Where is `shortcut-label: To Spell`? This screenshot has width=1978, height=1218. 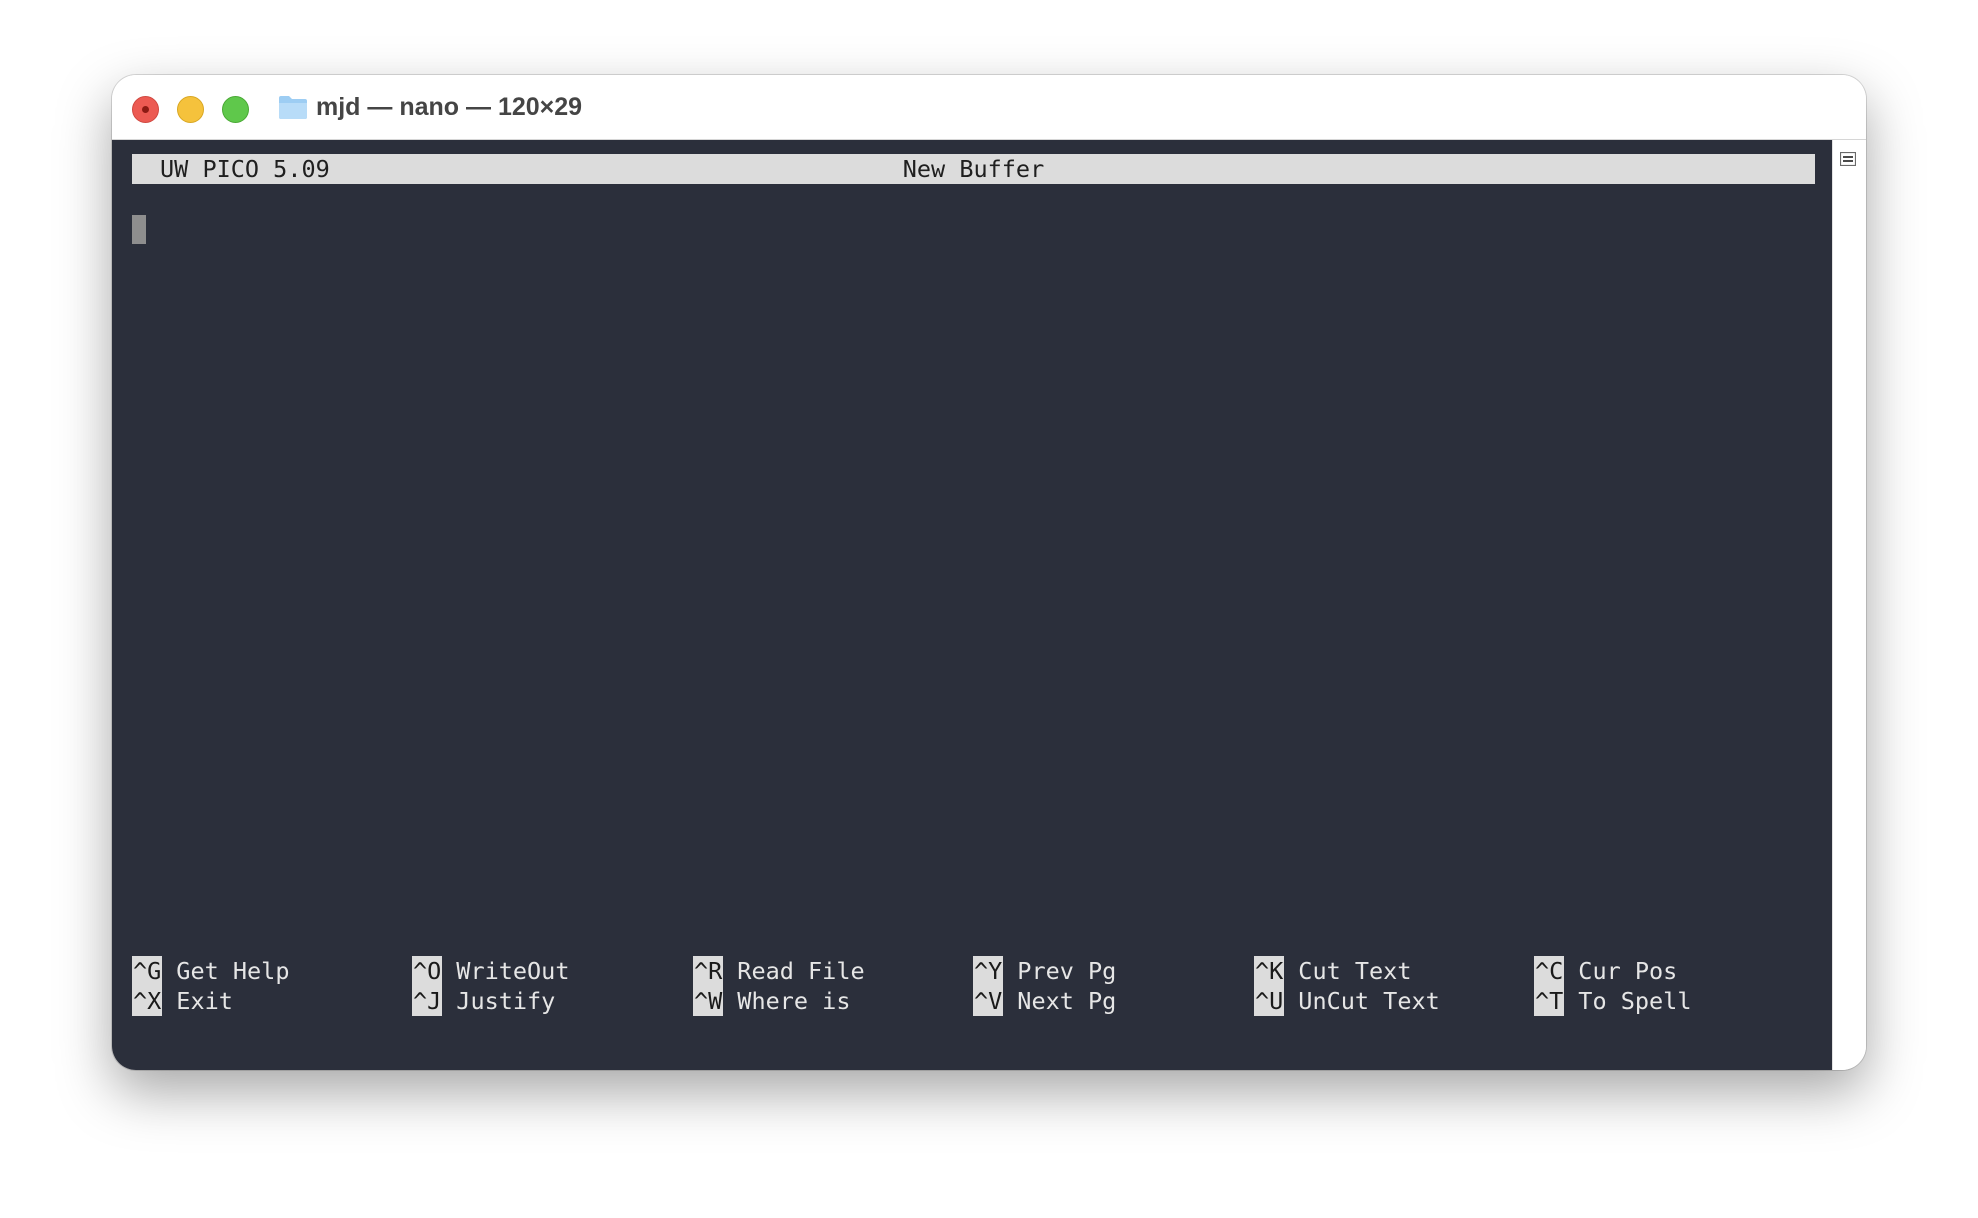 shortcut-label: To Spell is located at coordinates (1635, 1001).